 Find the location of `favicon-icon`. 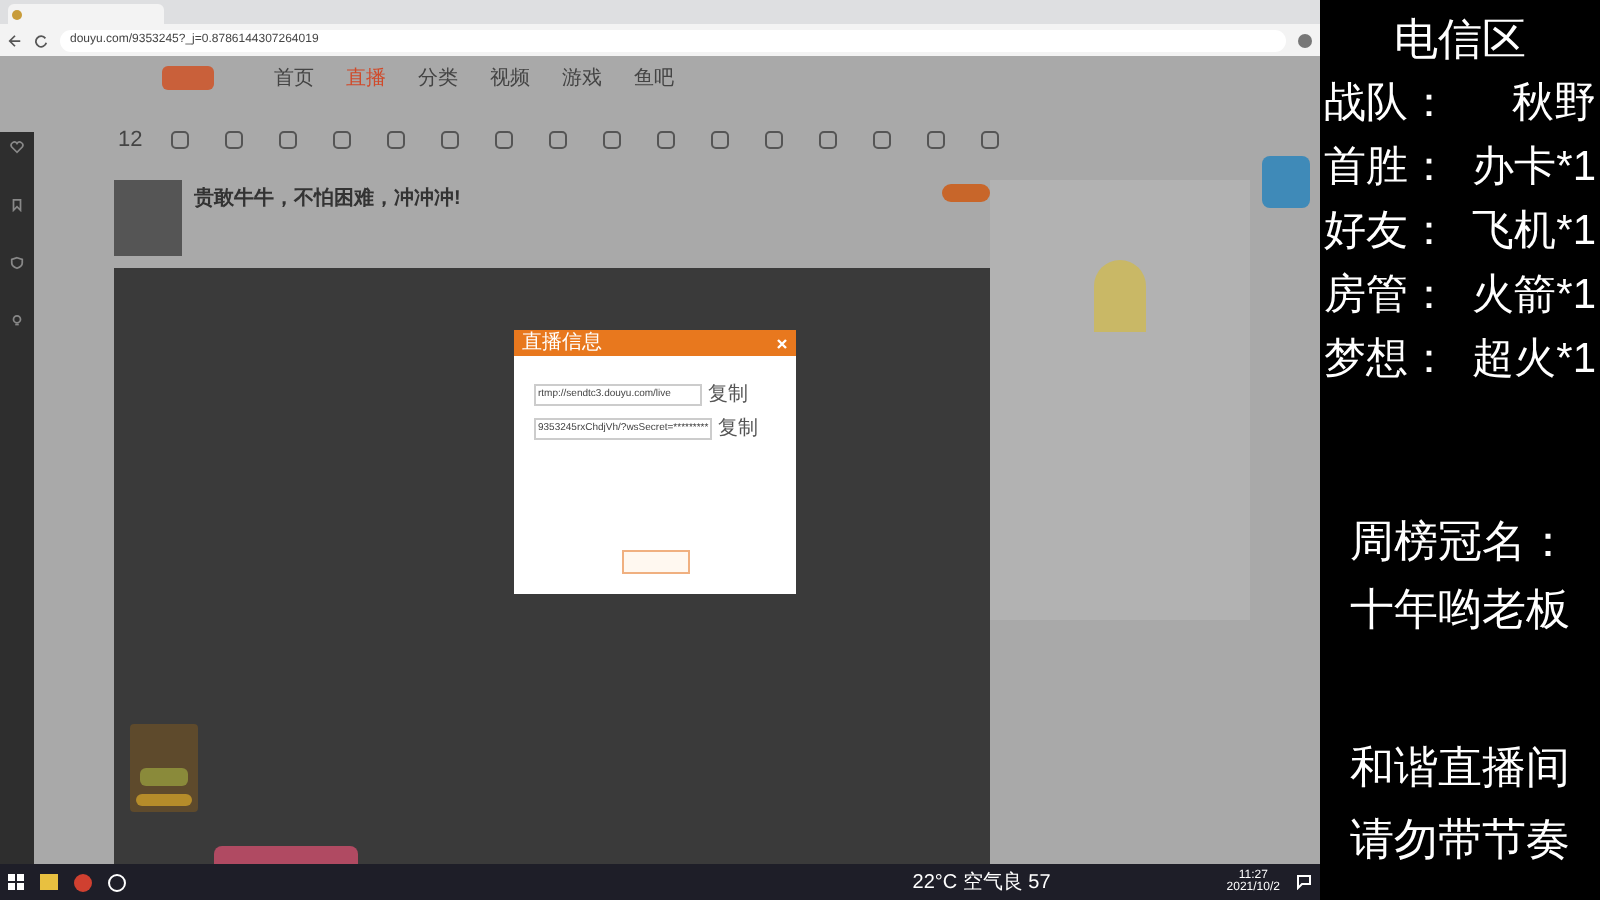

favicon-icon is located at coordinates (17, 14).